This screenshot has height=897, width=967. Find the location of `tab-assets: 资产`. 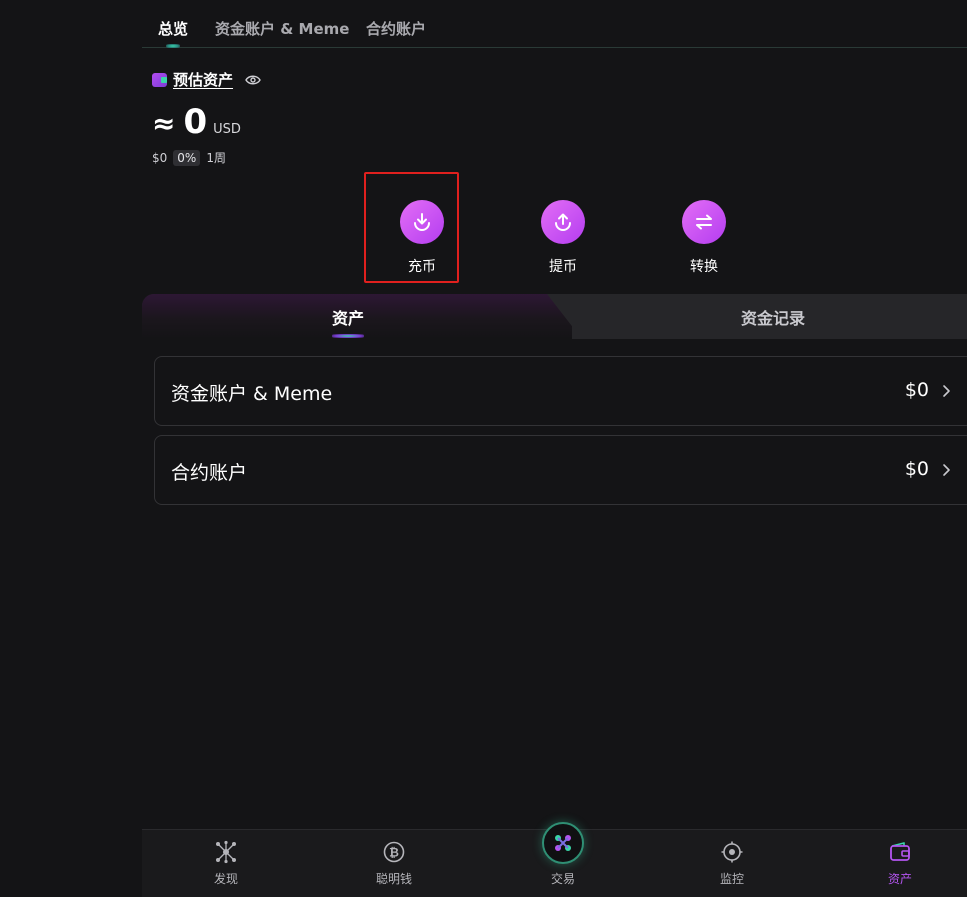

tab-assets: 资产 is located at coordinates (348, 321).